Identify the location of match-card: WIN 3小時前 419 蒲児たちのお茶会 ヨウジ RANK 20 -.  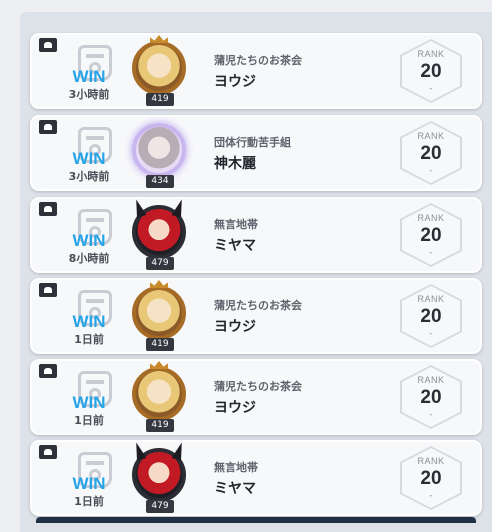
(256, 71).